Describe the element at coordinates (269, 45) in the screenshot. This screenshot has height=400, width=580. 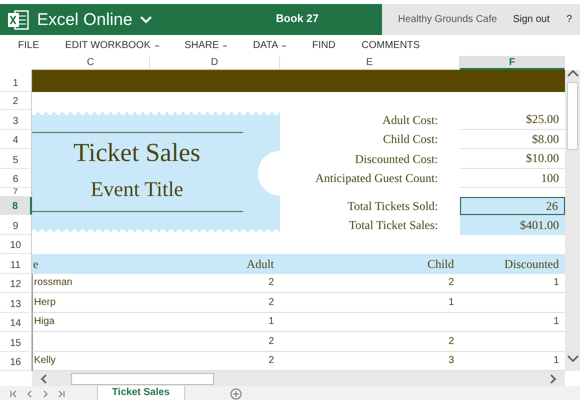
I see `ribbon-menu: DATA` at that location.